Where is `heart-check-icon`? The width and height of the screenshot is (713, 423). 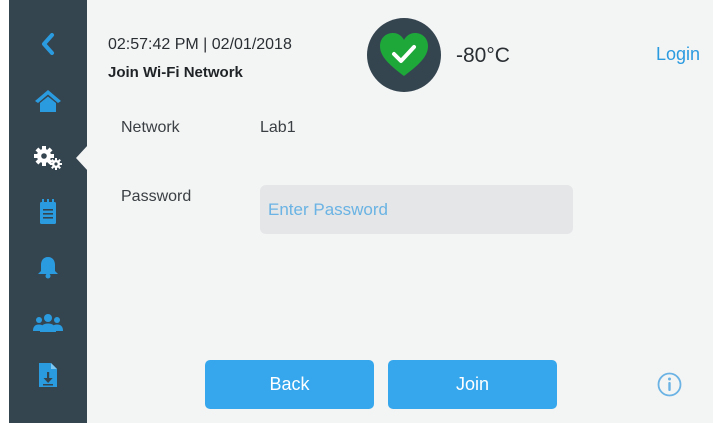
heart-check-icon is located at coordinates (404, 54).